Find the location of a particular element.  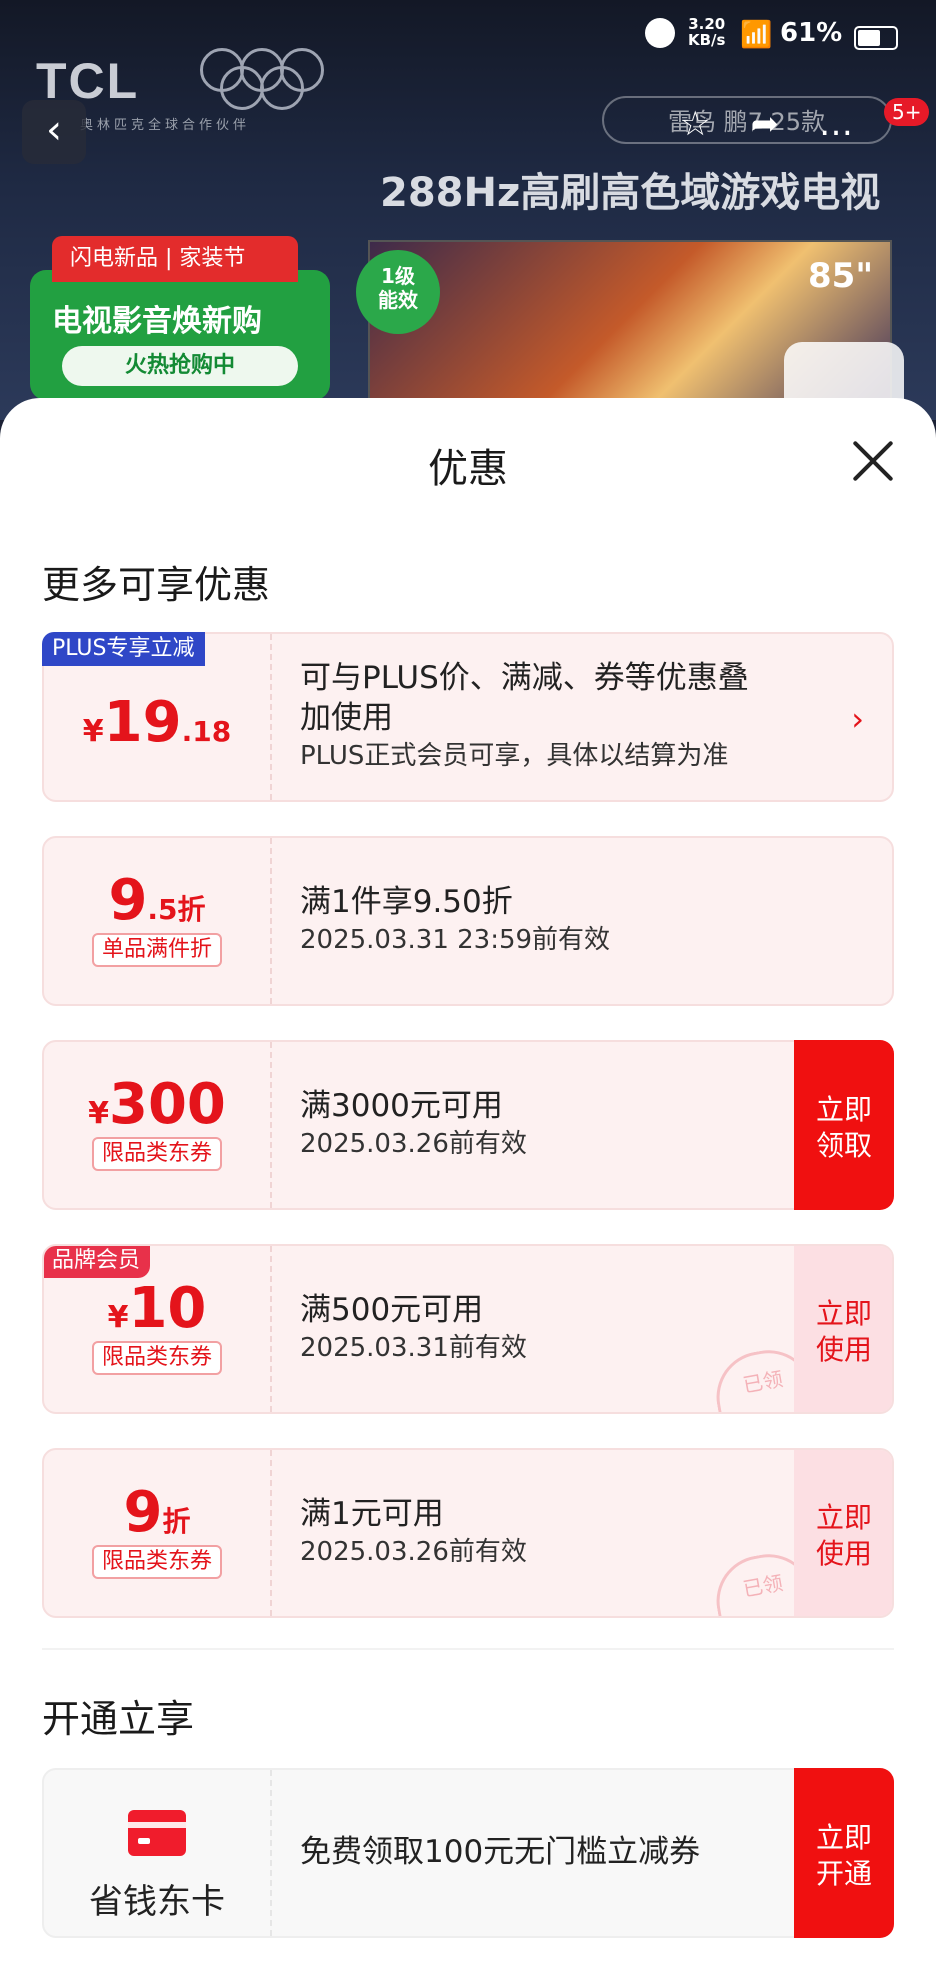

amount-unit: 折 is located at coordinates (176, 1521).